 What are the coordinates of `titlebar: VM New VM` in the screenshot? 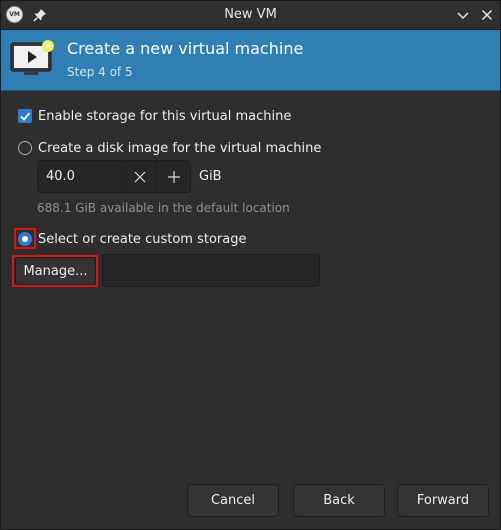 It's located at (250, 15).